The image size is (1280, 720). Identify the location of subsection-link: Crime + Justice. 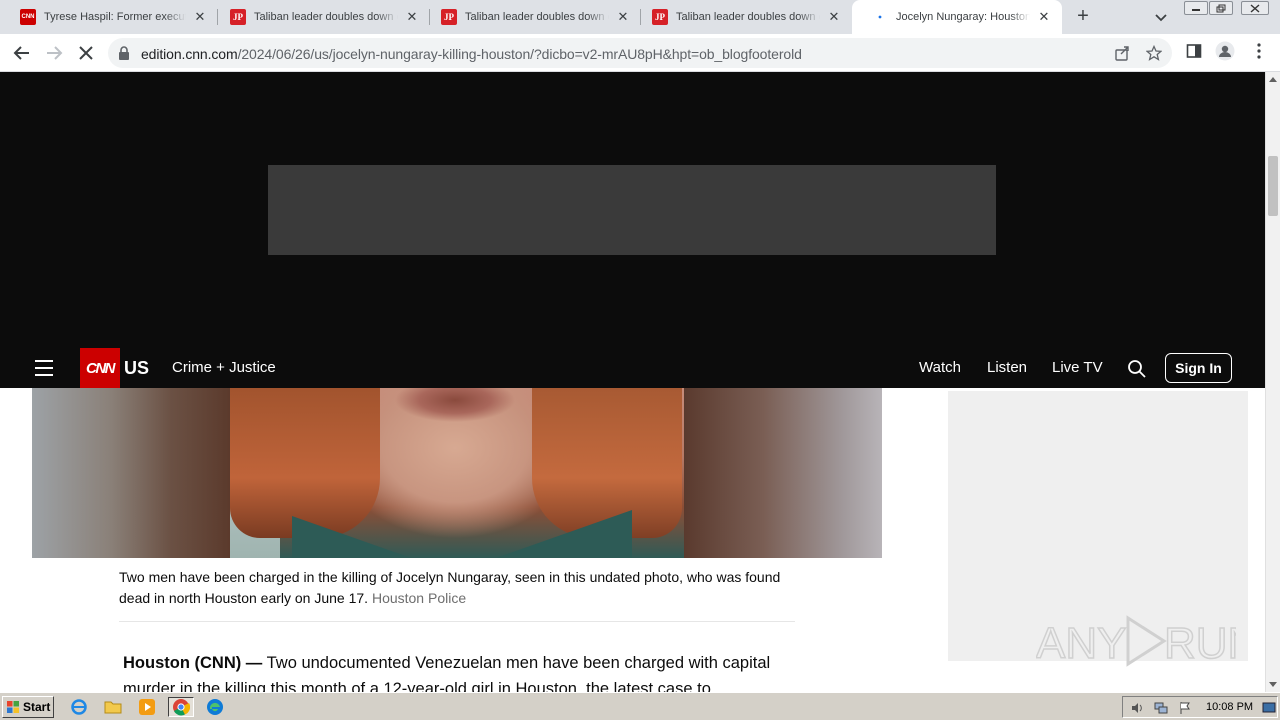
(224, 367).